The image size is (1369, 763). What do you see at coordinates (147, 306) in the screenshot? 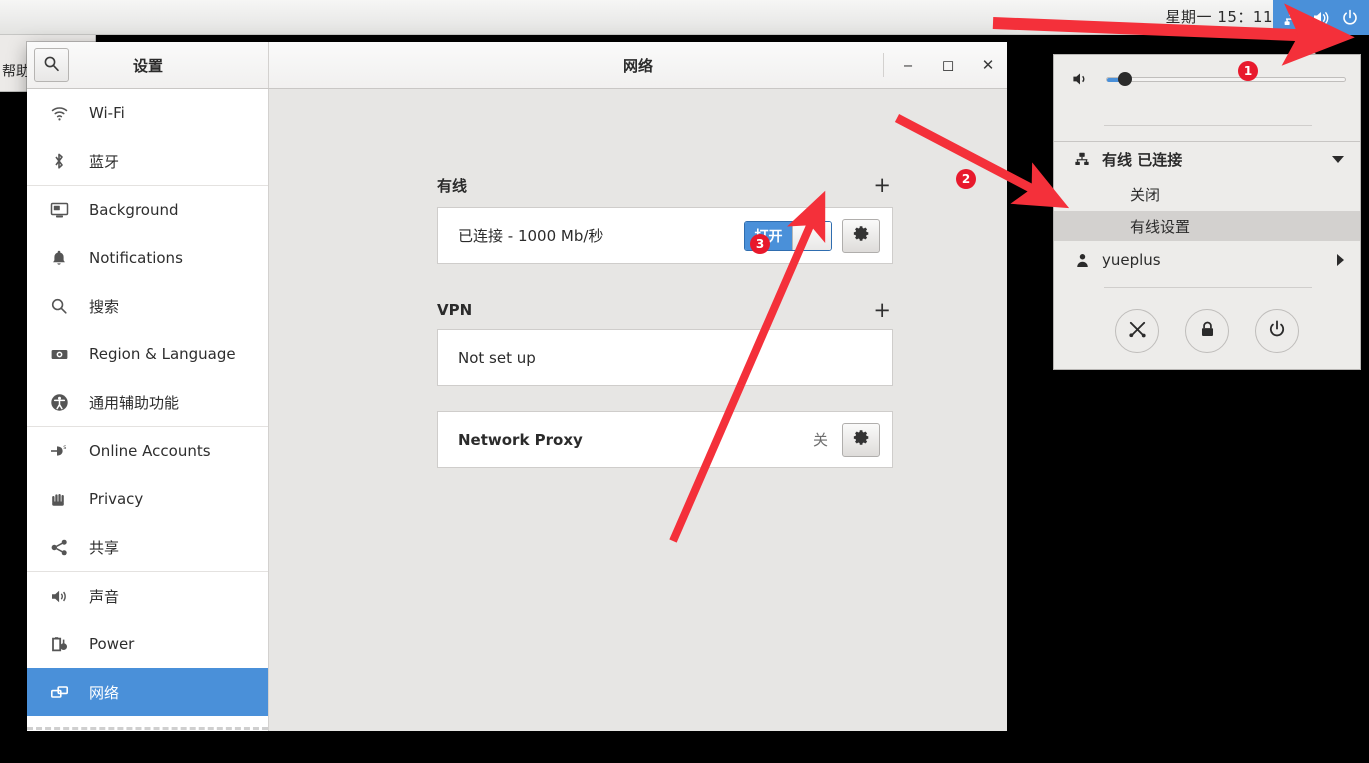
I see `sidebar-item-search: 搜索` at bounding box center [147, 306].